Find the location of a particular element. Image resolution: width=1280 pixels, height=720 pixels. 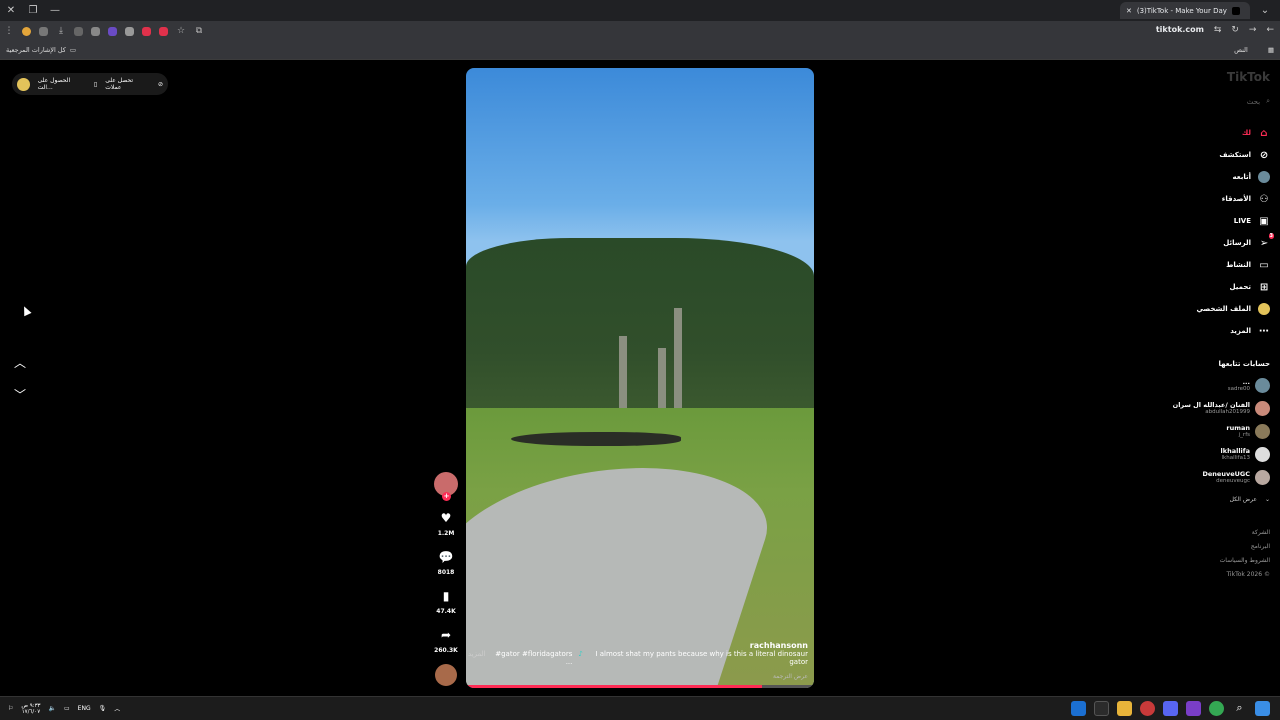

close-window-icon: ✕ is located at coordinates (11, 10).